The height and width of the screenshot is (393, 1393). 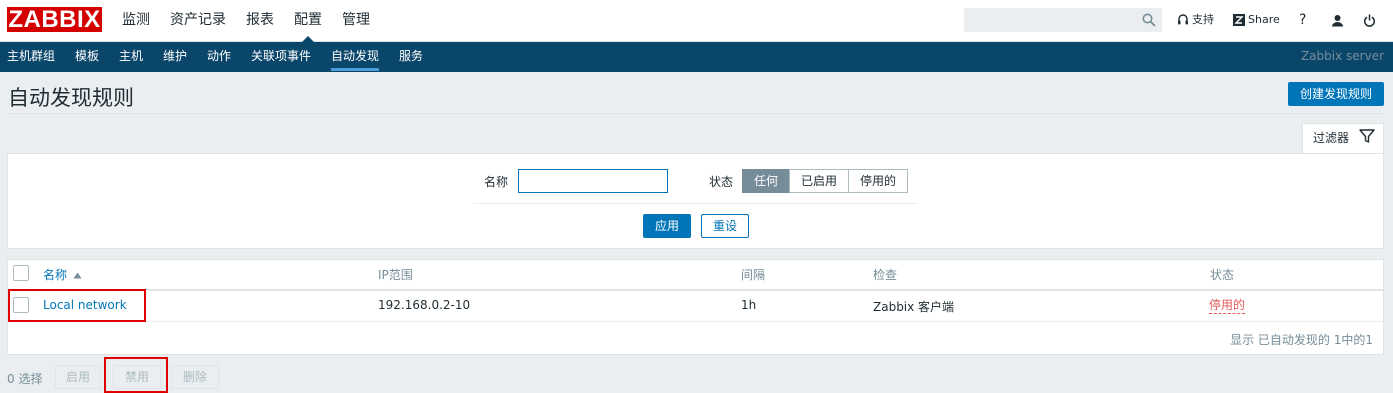 I want to click on header-divider, so click(x=696, y=113).